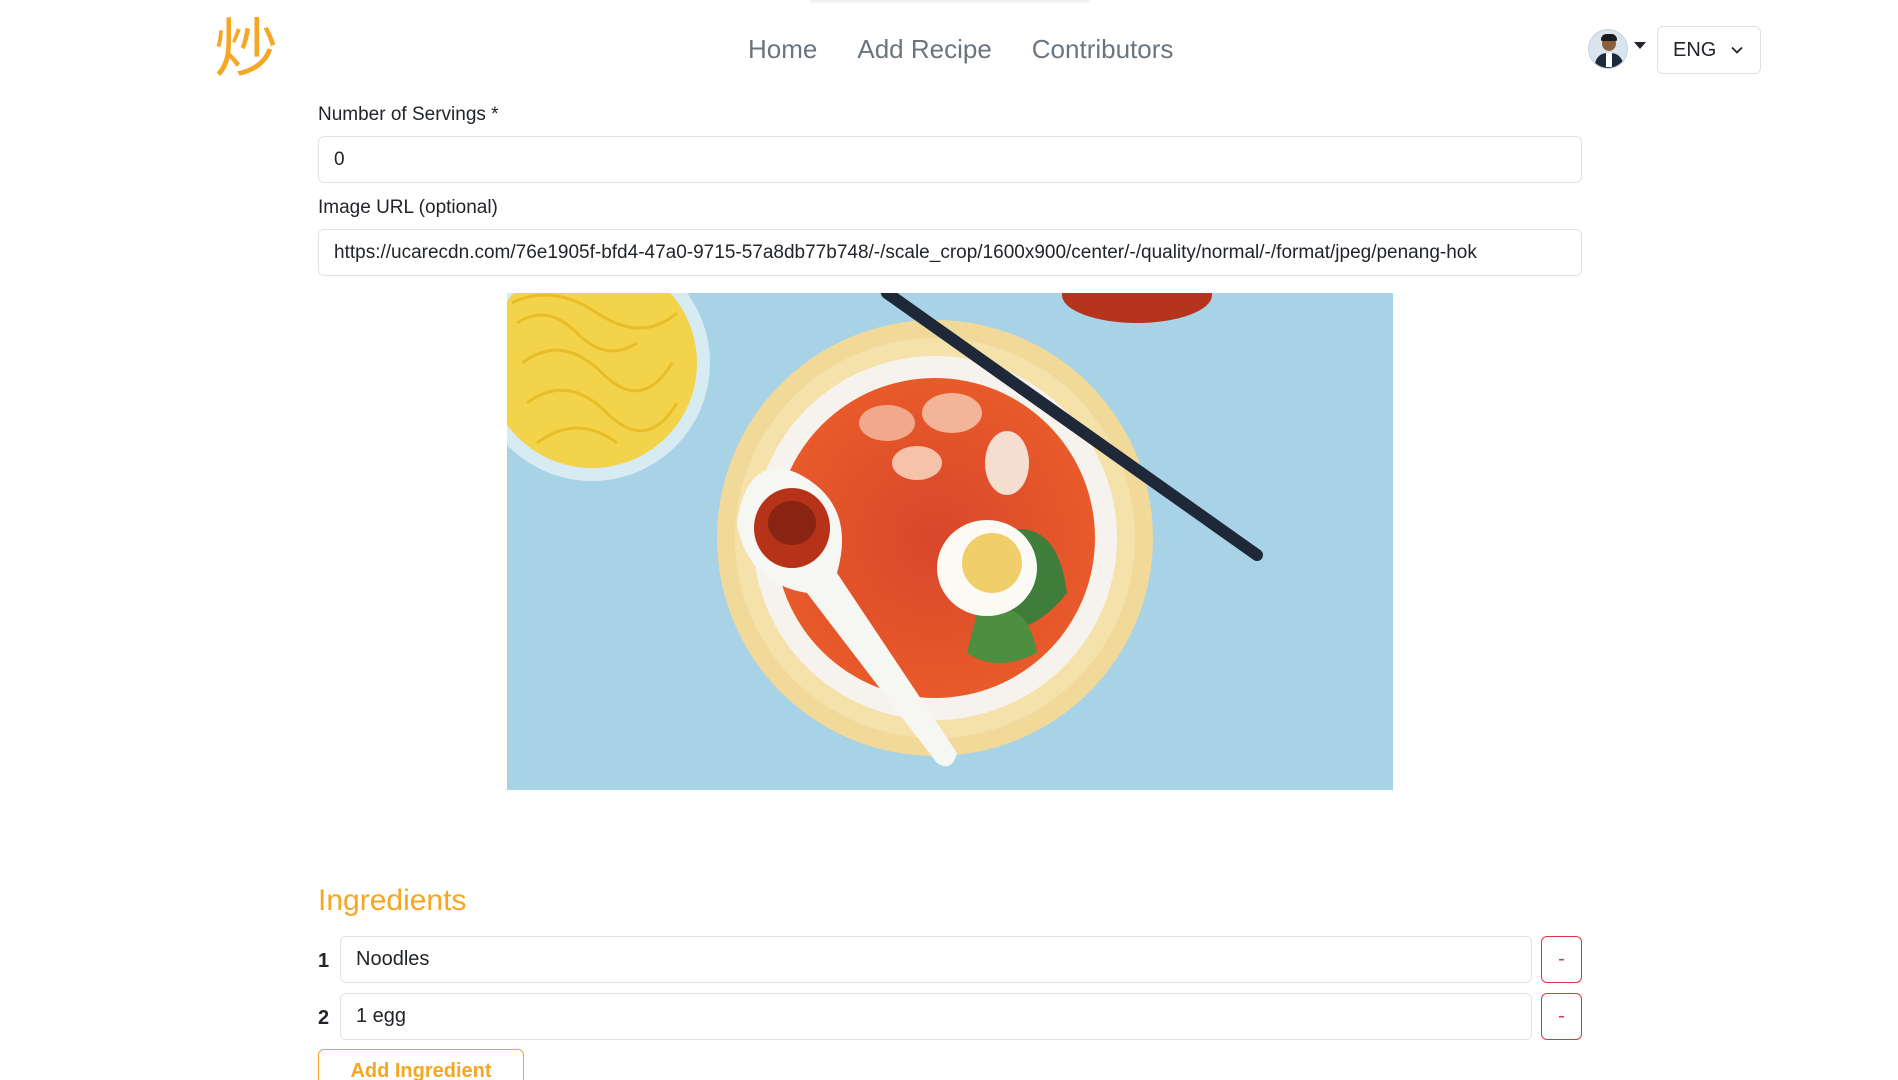 This screenshot has width=1898, height=1080. What do you see at coordinates (246, 50) in the screenshot?
I see `site-logo: 炒` at bounding box center [246, 50].